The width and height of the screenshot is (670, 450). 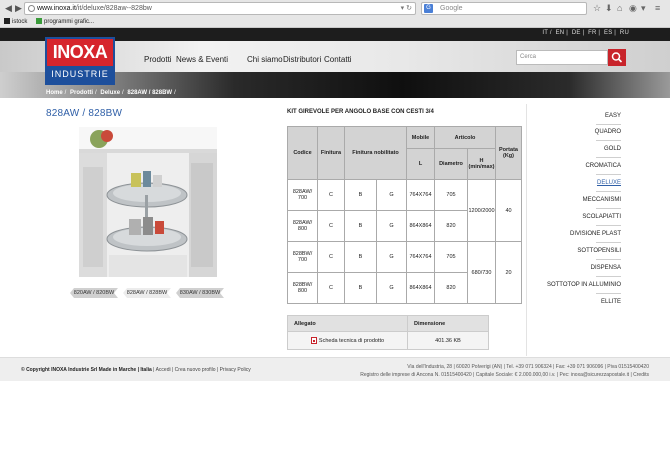 What do you see at coordinates (347, 323) in the screenshot?
I see `col-allegato: Allegato` at bounding box center [347, 323].